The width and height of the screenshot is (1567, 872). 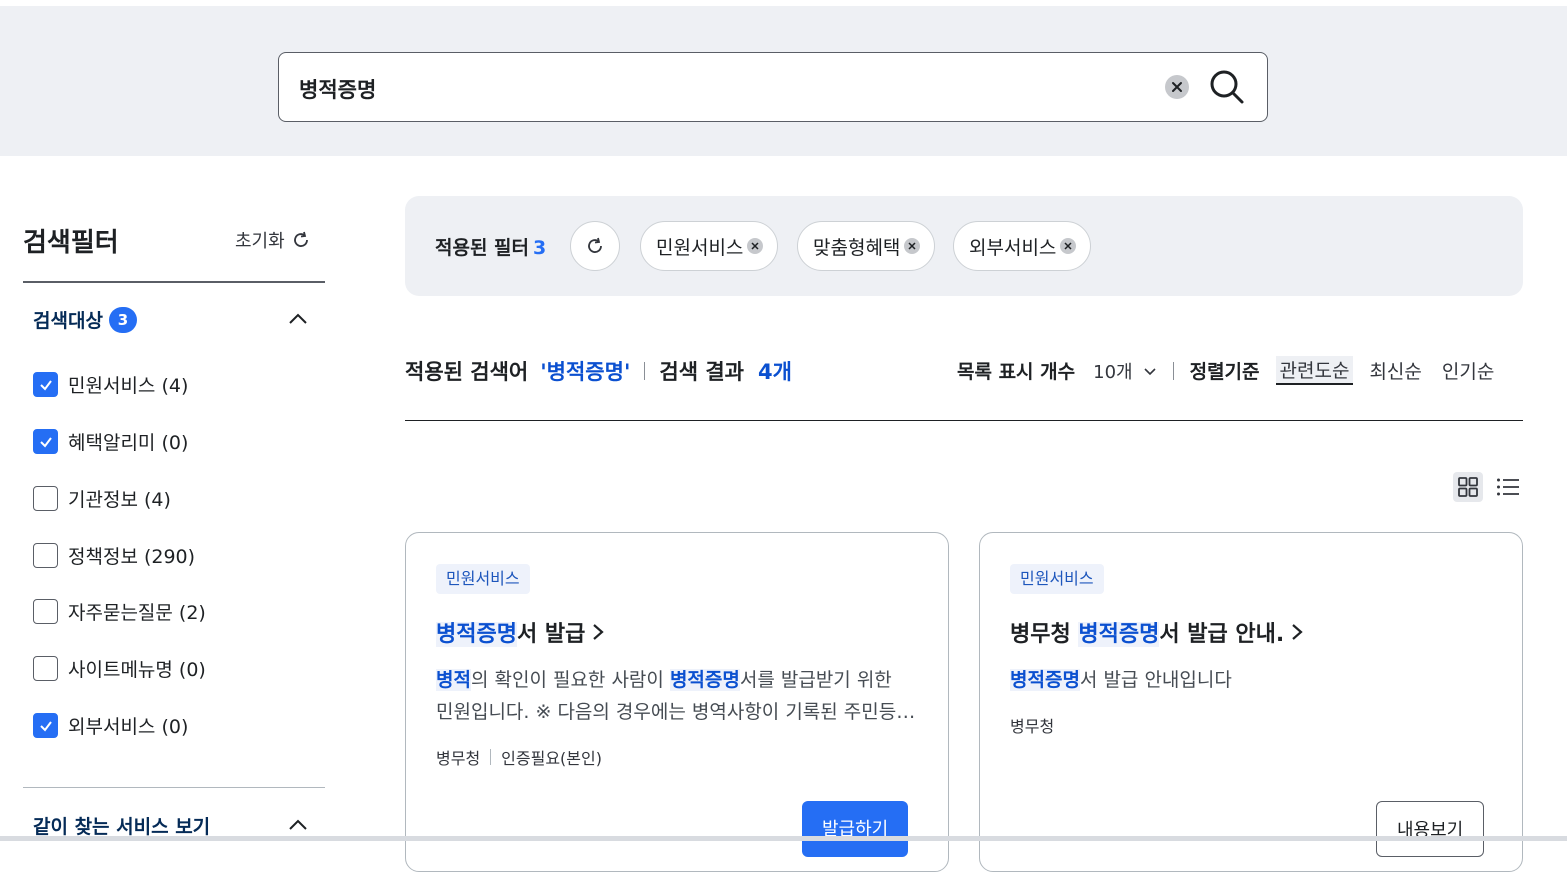 I want to click on result-count: 4개, so click(x=774, y=372).